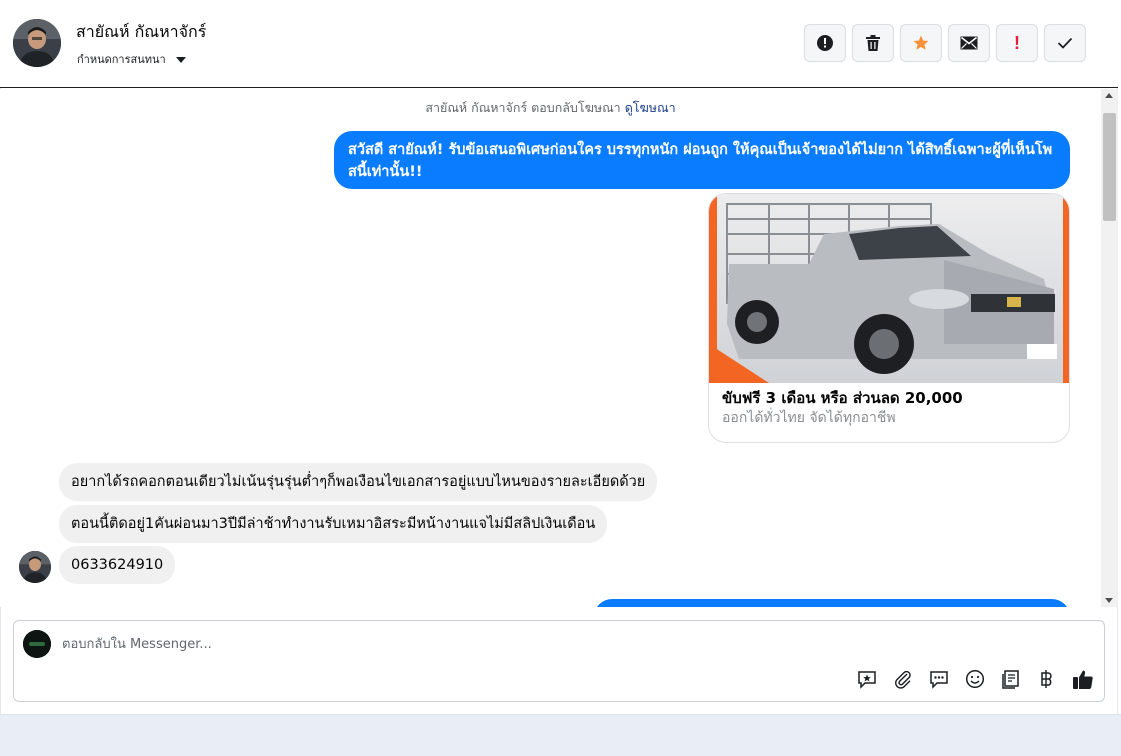  What do you see at coordinates (180, 59) in the screenshot?
I see `caret-down-icon` at bounding box center [180, 59].